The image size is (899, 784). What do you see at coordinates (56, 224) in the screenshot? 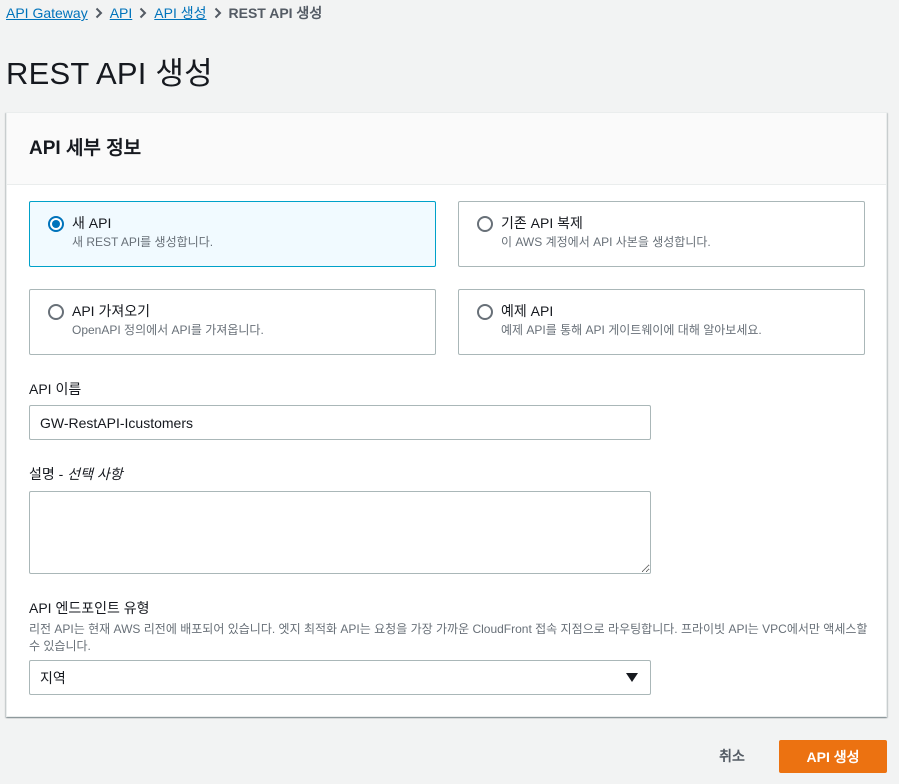
I see `radio-button-selected` at bounding box center [56, 224].